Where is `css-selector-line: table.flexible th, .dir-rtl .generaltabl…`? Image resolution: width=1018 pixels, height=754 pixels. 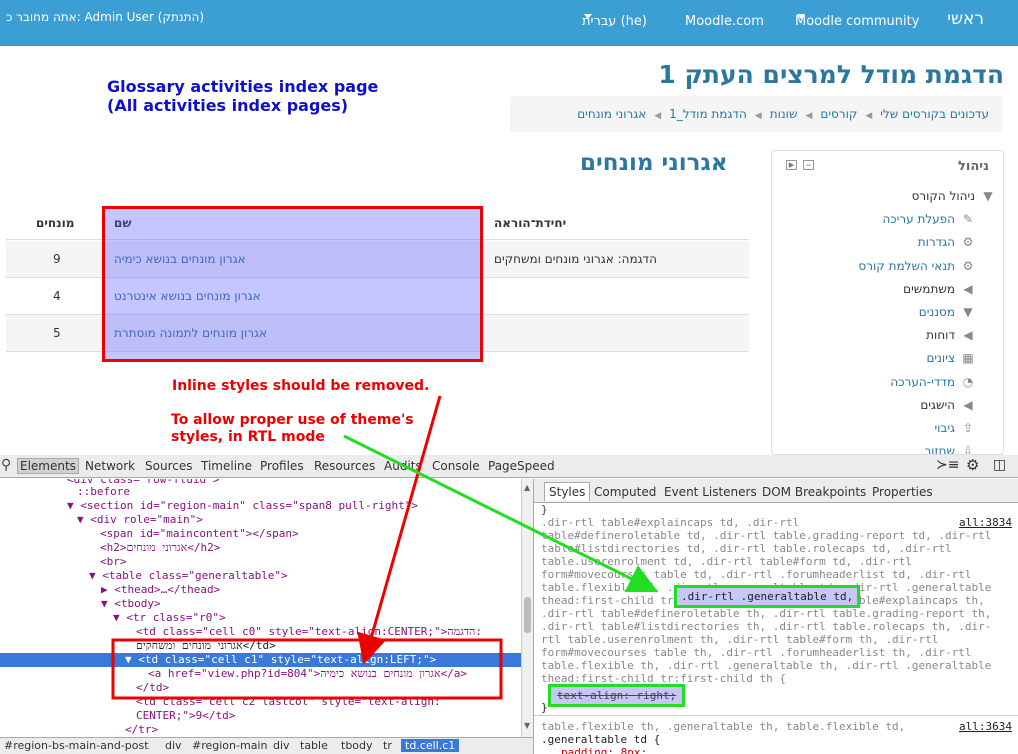 css-selector-line: table.flexible th, .dir-rtl .generaltabl… is located at coordinates (766, 665).